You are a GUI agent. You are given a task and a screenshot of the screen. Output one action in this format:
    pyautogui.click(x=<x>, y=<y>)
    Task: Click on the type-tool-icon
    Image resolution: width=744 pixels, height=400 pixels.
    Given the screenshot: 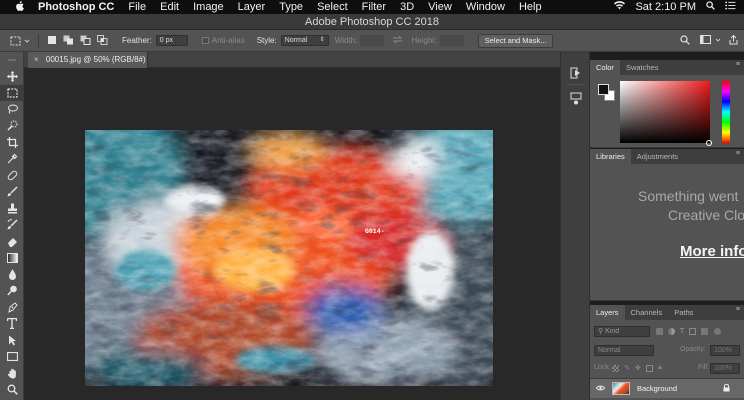 What is the action you would take?
    pyautogui.click(x=12, y=324)
    